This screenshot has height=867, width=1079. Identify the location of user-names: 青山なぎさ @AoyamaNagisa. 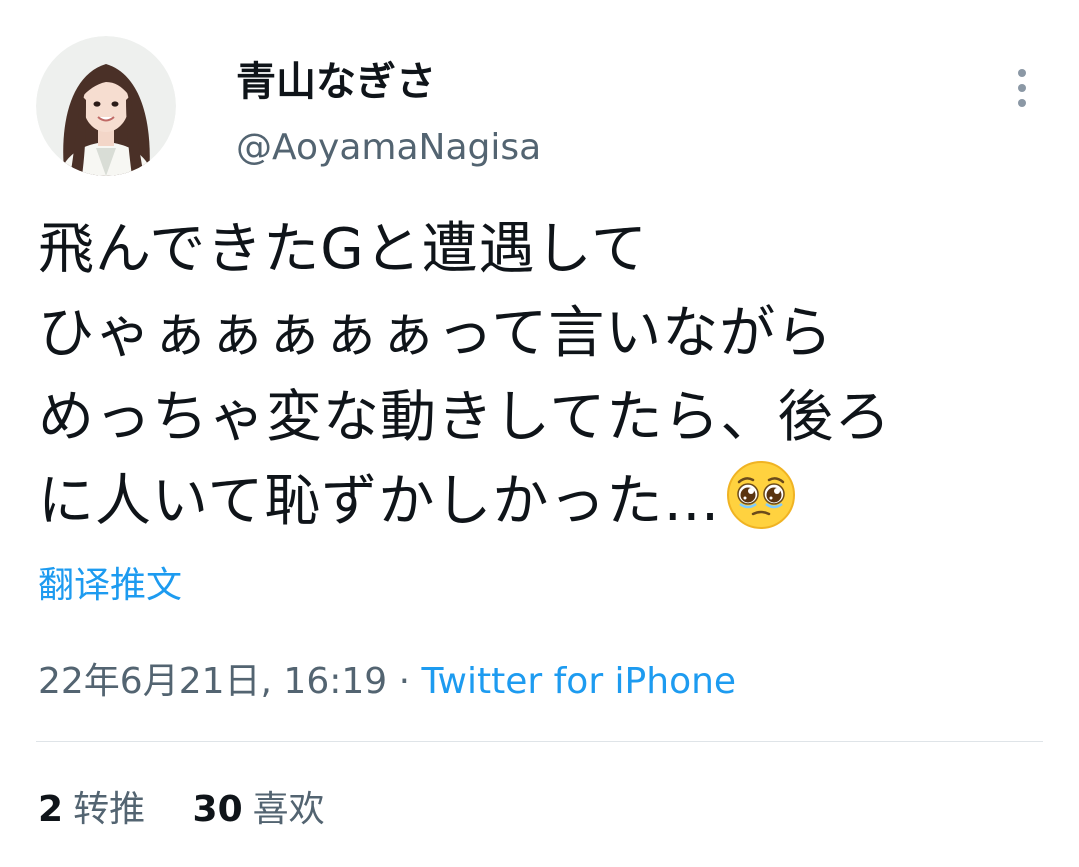
(388, 114).